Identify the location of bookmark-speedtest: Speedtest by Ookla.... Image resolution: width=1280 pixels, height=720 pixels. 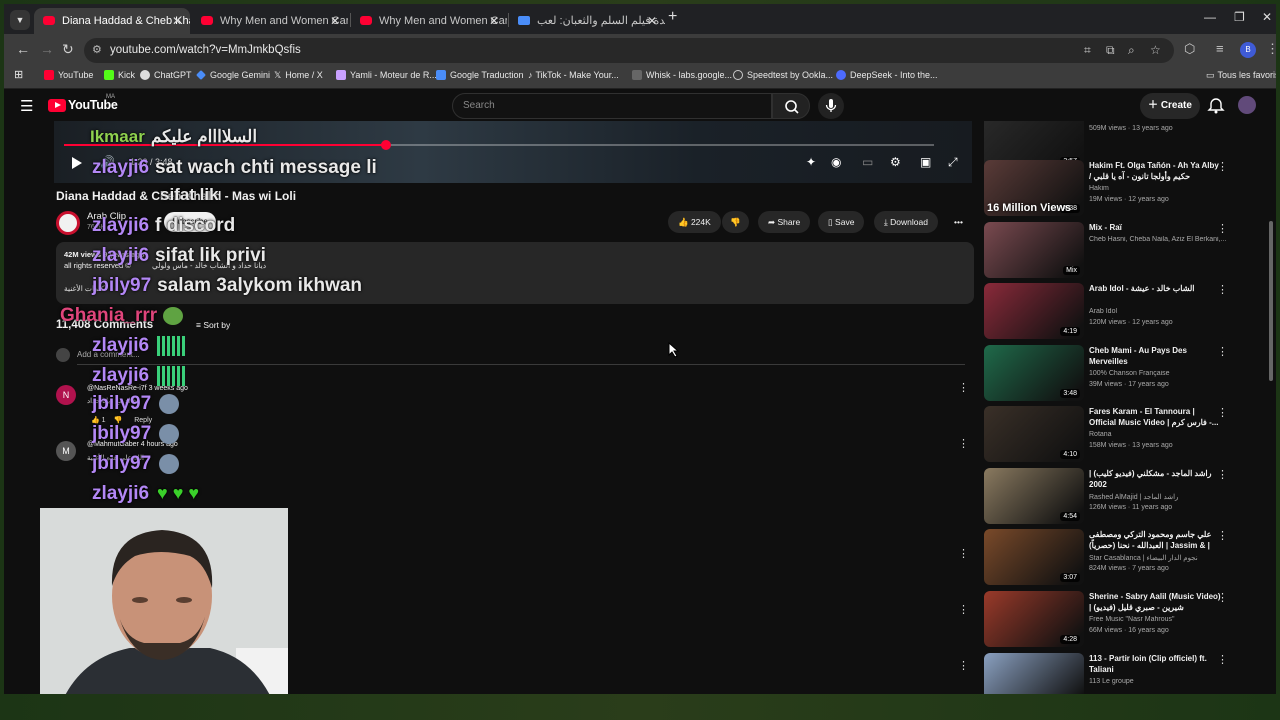
(783, 75).